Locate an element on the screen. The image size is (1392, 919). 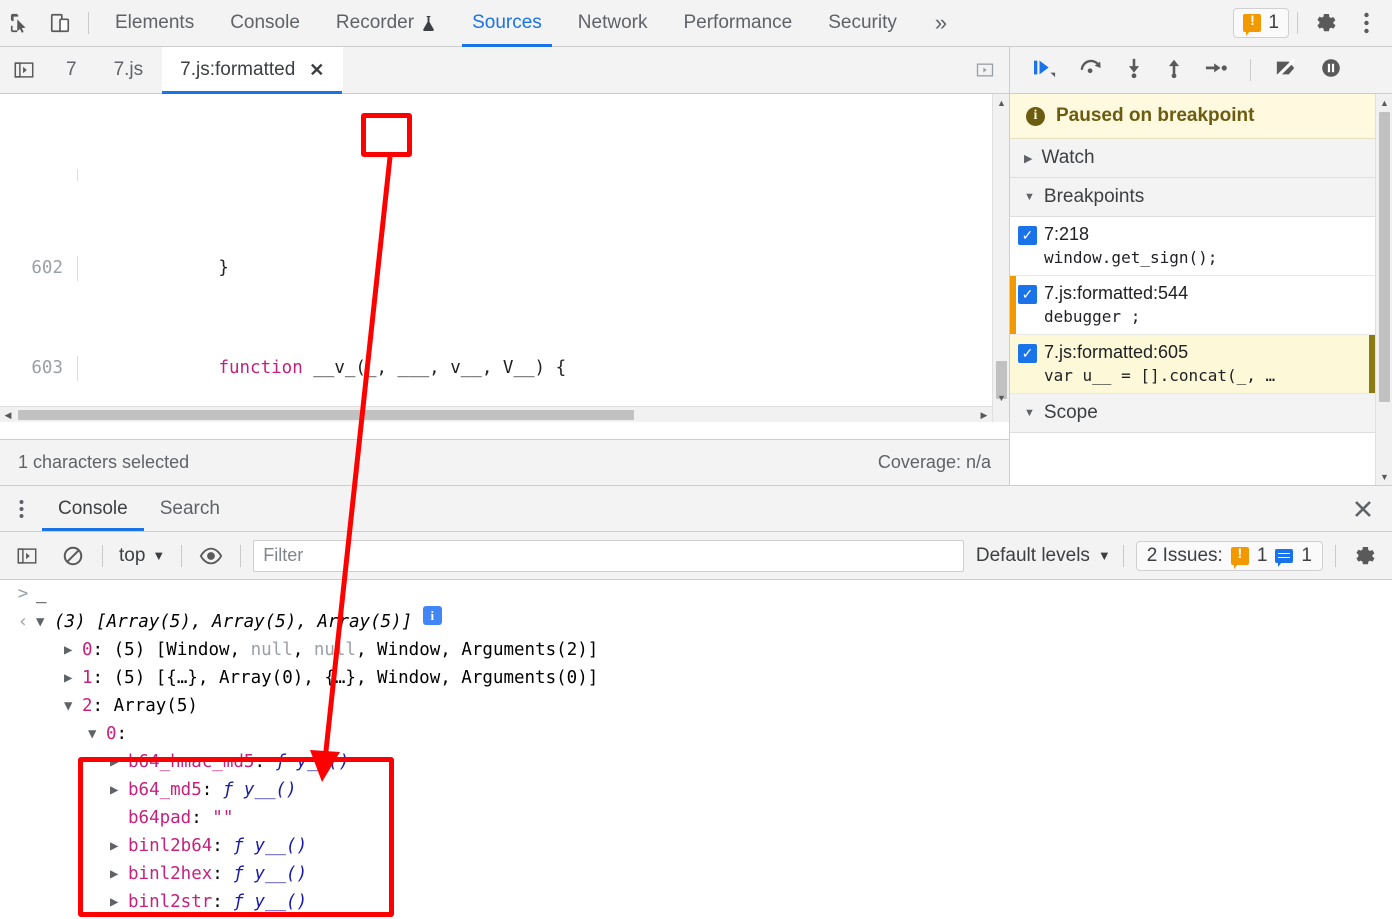
scroll-right-arrow: ▶ is located at coordinates (984, 414).